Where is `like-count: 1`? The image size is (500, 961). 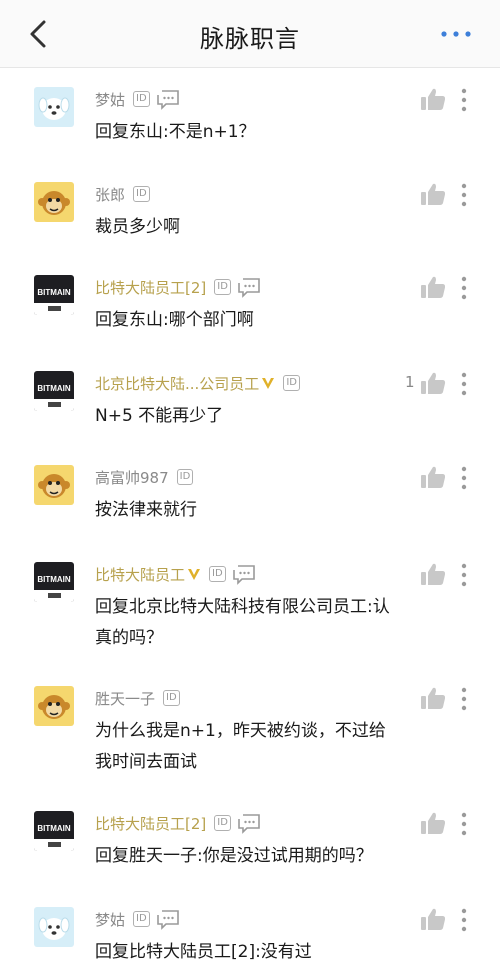 like-count: 1 is located at coordinates (410, 382).